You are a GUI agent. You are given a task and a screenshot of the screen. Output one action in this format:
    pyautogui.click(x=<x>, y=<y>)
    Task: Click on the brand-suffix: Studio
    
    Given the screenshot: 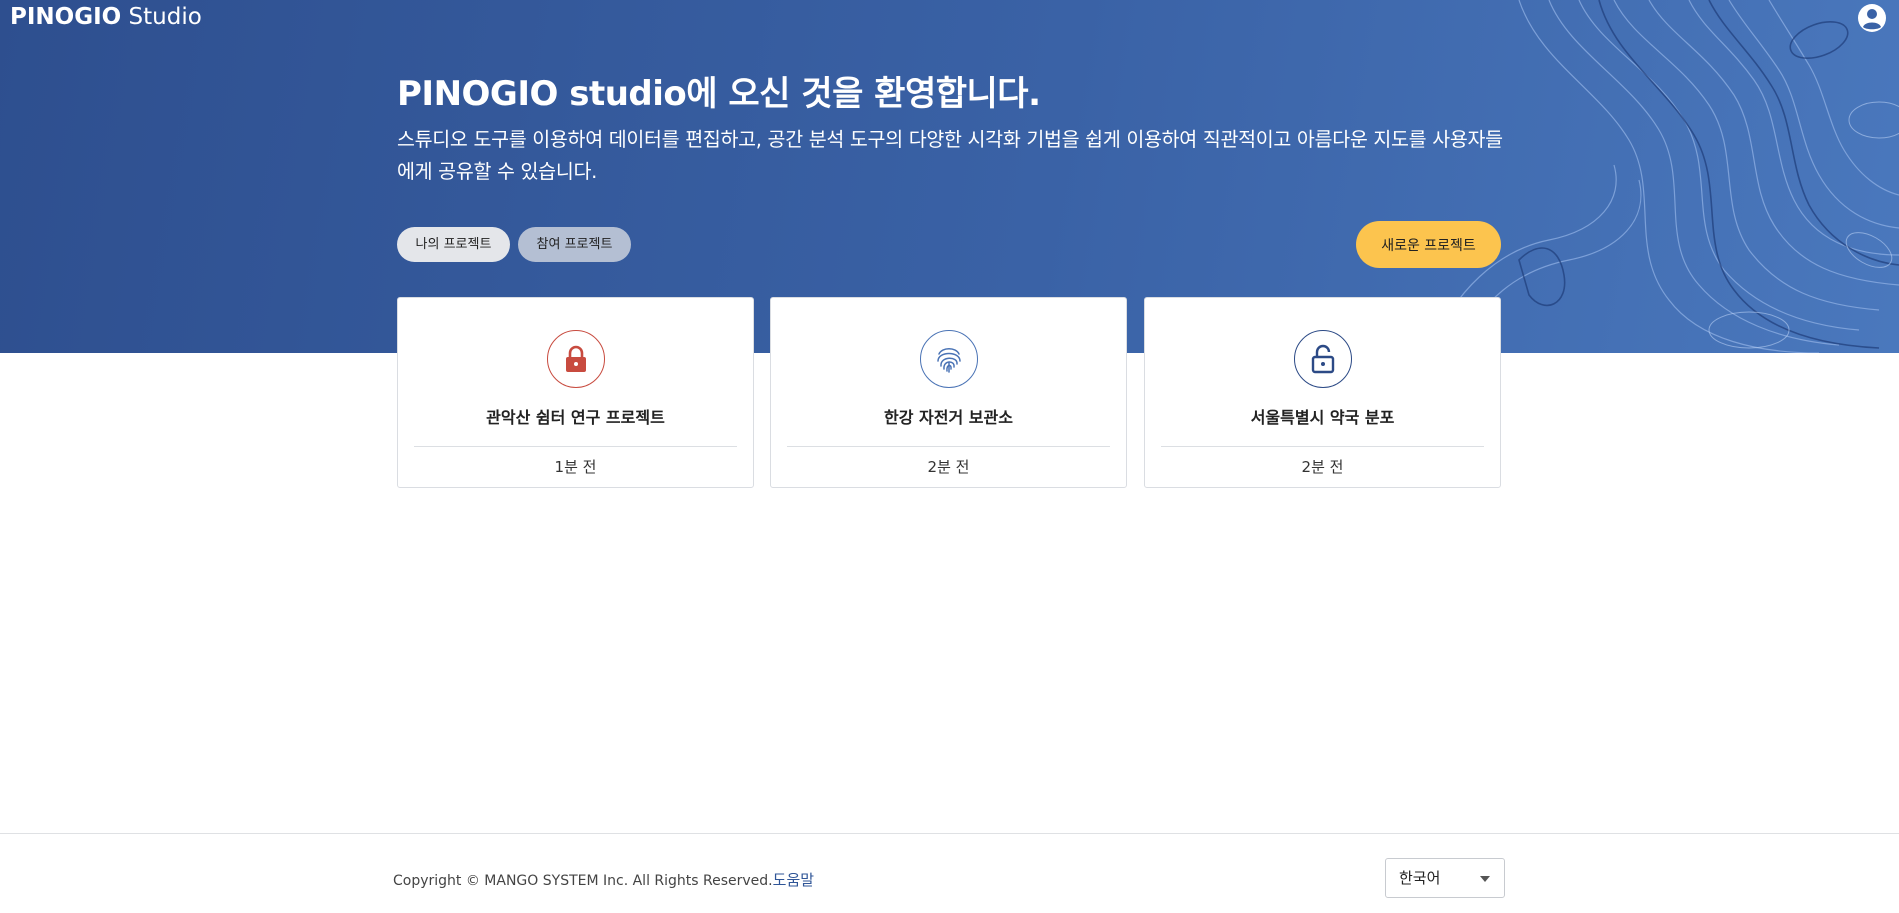 What is the action you would take?
    pyautogui.click(x=165, y=17)
    